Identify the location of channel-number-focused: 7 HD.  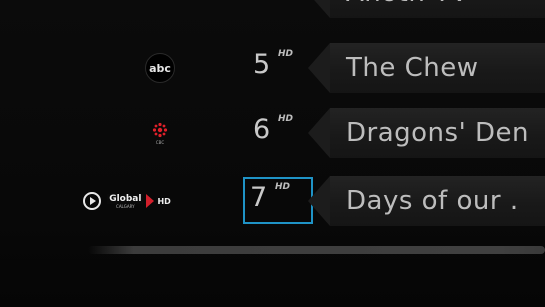
(278, 200).